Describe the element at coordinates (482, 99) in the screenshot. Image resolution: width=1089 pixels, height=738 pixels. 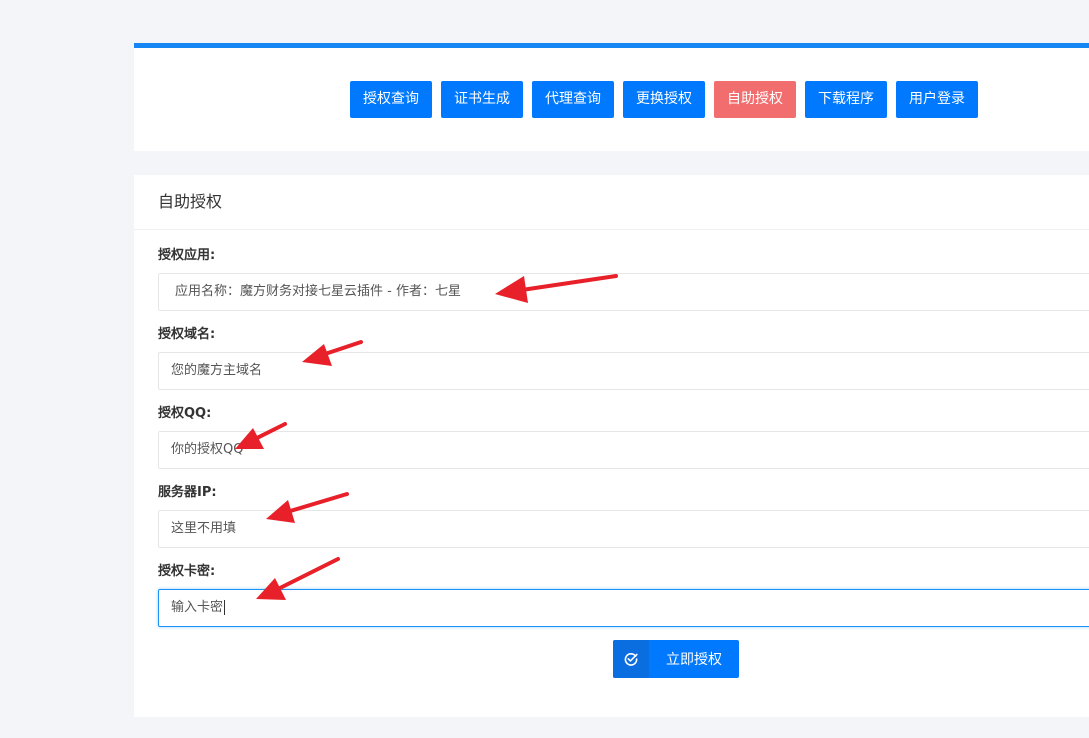
I see `nav-button-certificate-generate: 证书生成` at that location.